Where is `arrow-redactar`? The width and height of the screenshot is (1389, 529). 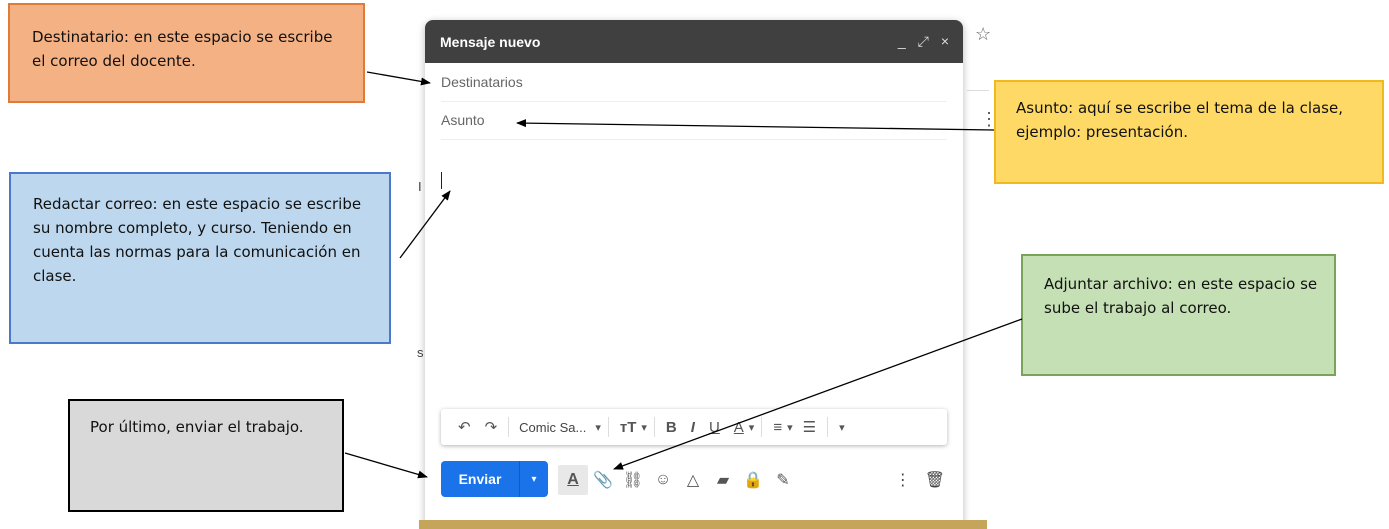 arrow-redactar is located at coordinates (425, 224).